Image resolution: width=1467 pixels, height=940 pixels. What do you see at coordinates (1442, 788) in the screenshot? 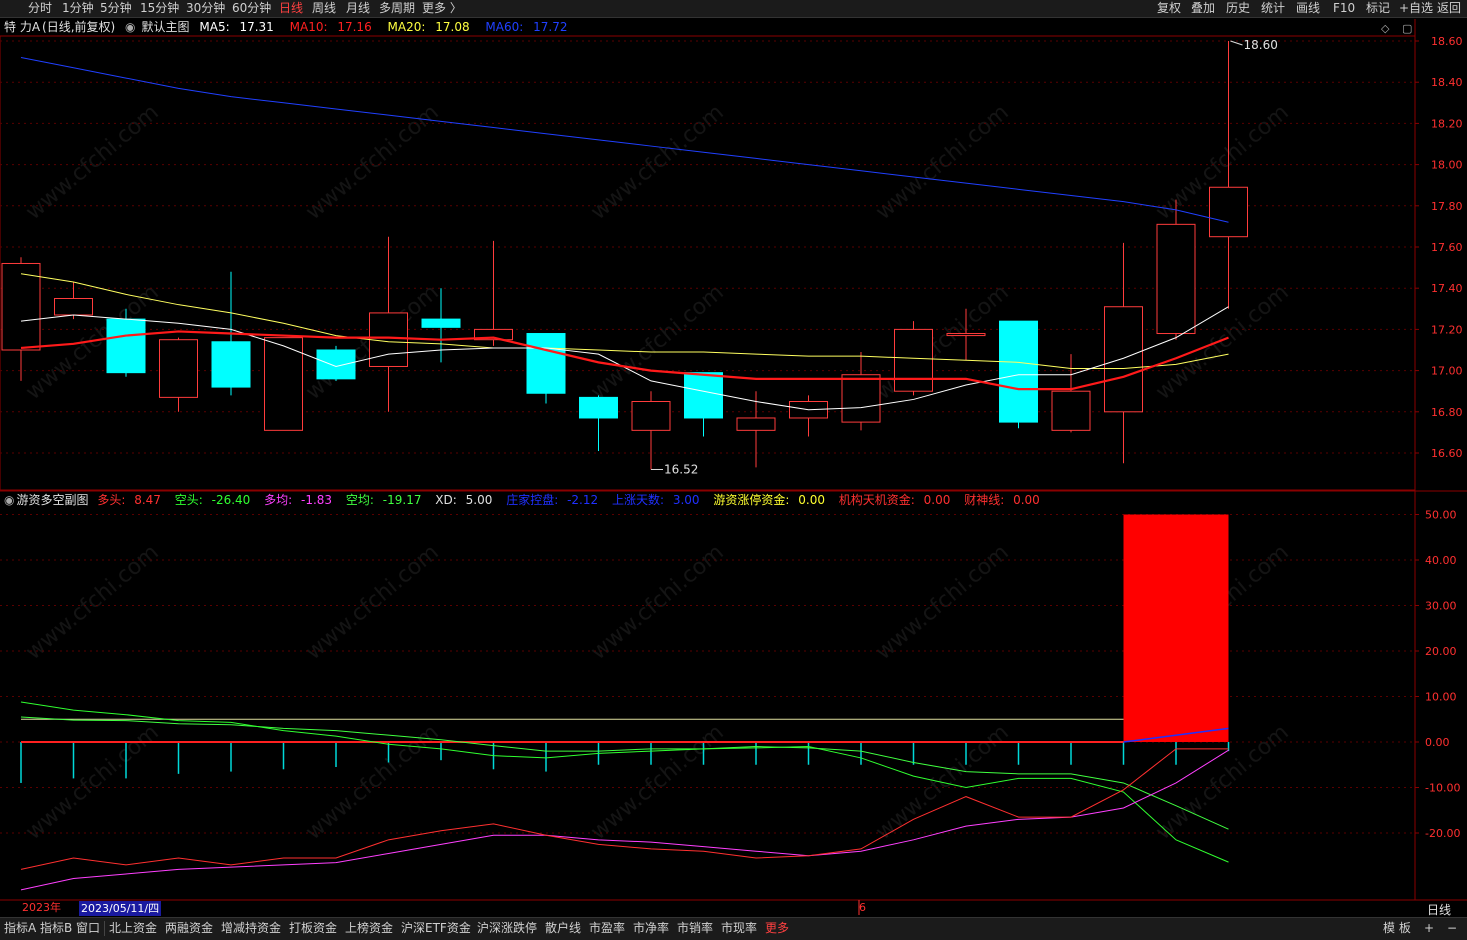
I see `sub-tick-label: -10.00` at bounding box center [1442, 788].